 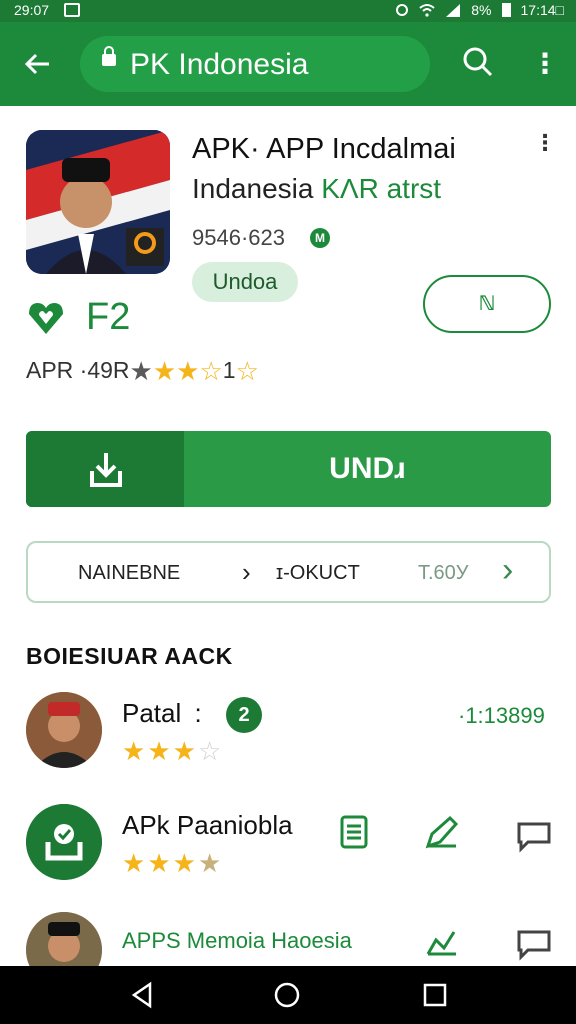 I want to click on status-bar: 29:07 8% 17:14□, so click(x=288, y=11).